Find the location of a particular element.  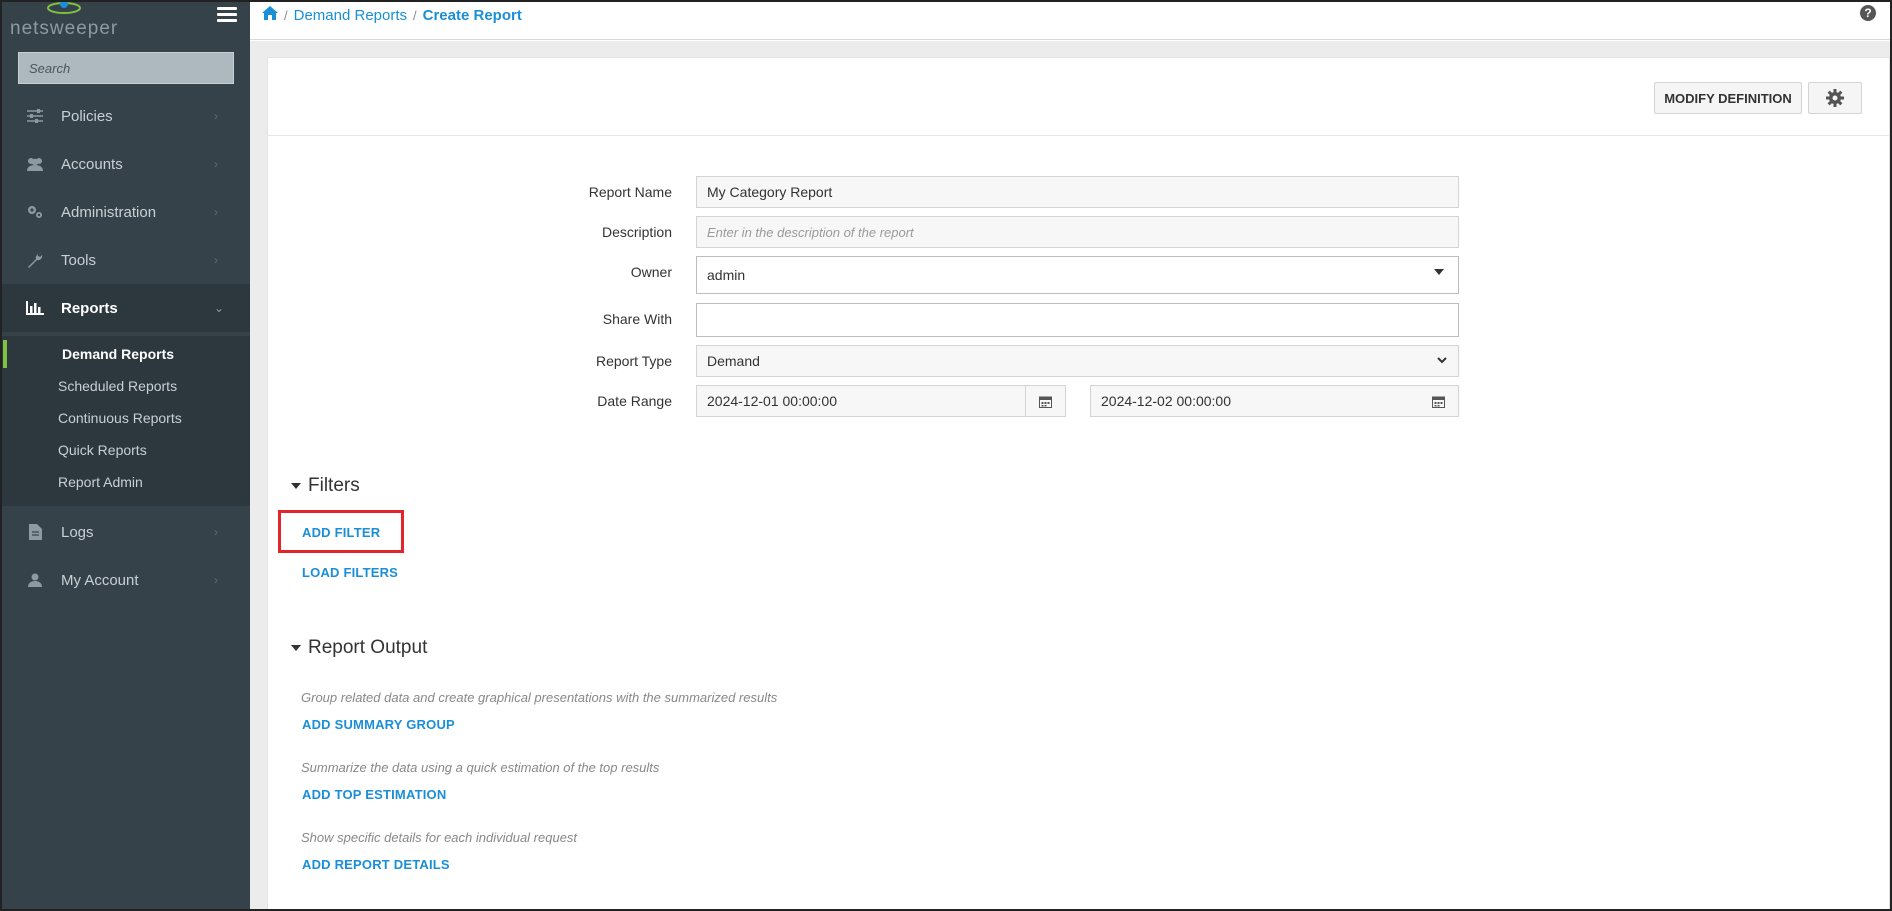

users-icon is located at coordinates (35, 164).